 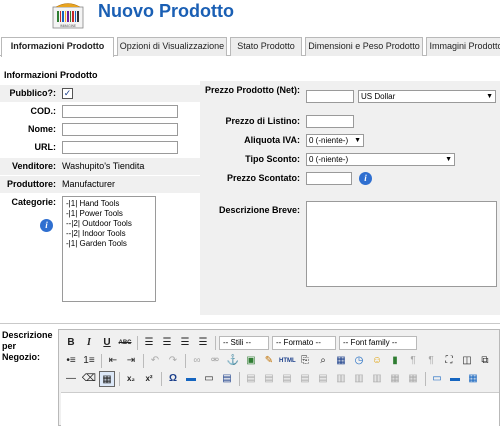 I want to click on venditore-value: Washupito's Tiendita, so click(x=103, y=166).